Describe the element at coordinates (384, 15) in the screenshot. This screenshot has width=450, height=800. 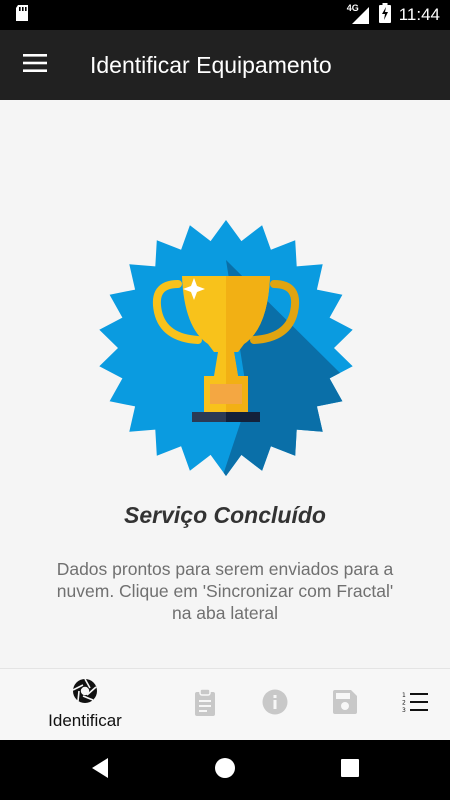
I see `battery-charging-icon` at that location.